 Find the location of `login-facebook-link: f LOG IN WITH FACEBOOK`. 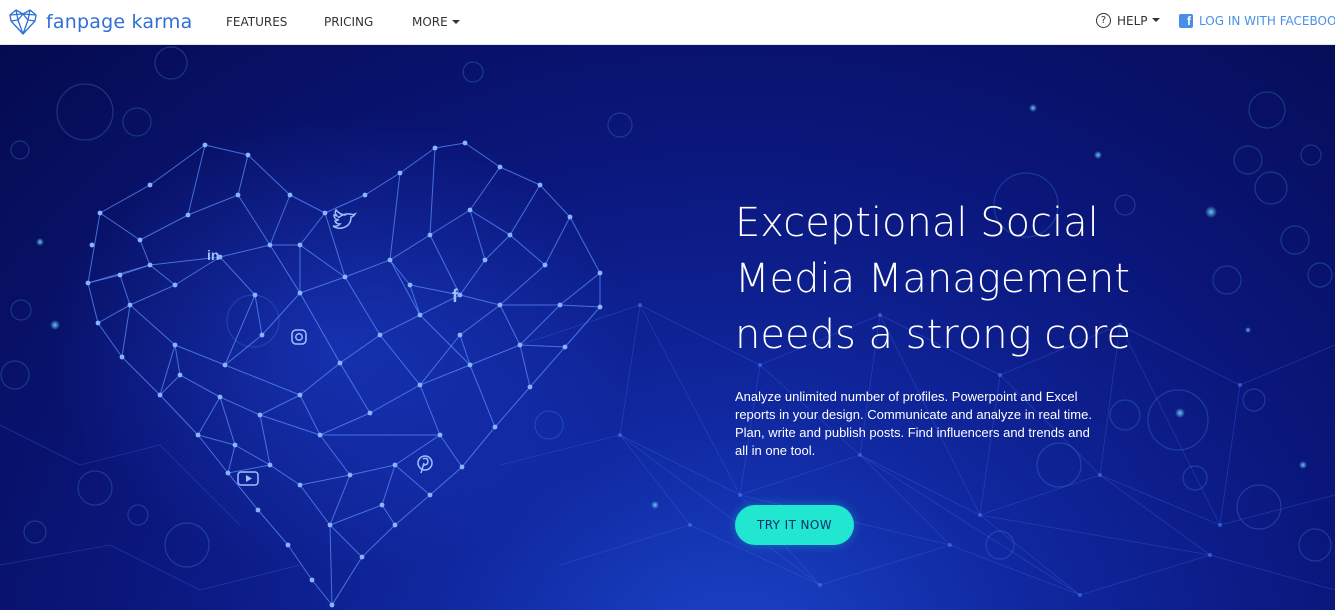

login-facebook-link: f LOG IN WITH FACEBOOK is located at coordinates (1257, 21).